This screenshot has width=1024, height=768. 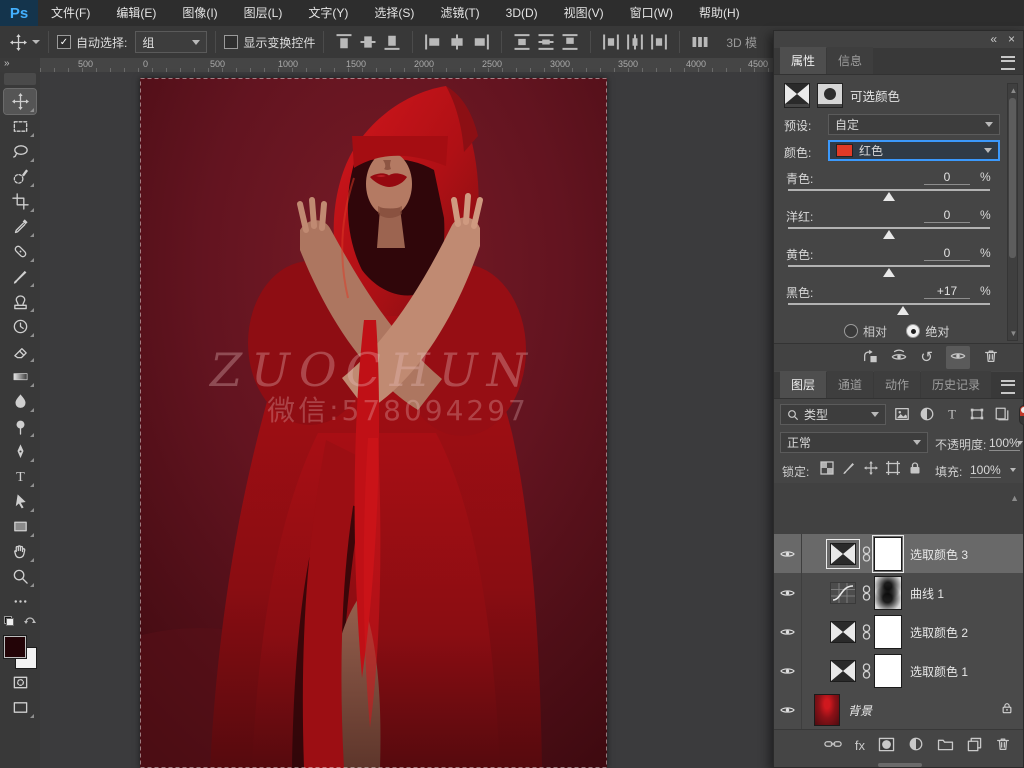 I want to click on eyedropper-tool, so click(x=20, y=226).